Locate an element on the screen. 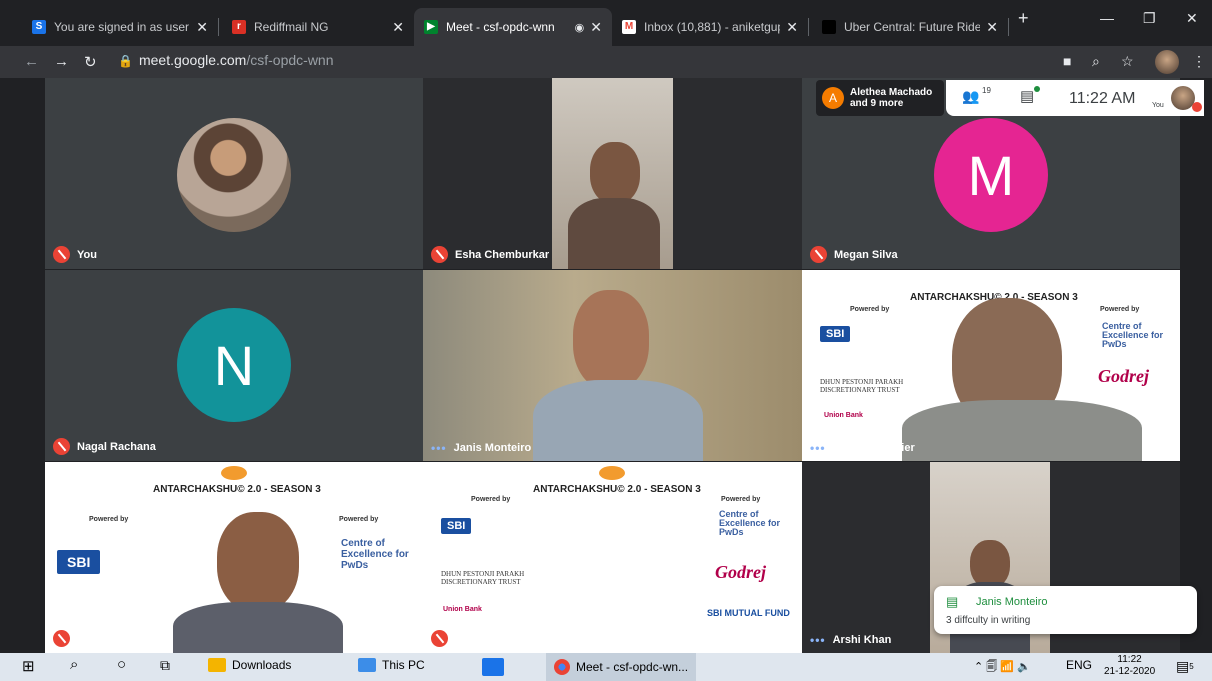 The width and height of the screenshot is (1212, 681). app-icon is located at coordinates (493, 667).